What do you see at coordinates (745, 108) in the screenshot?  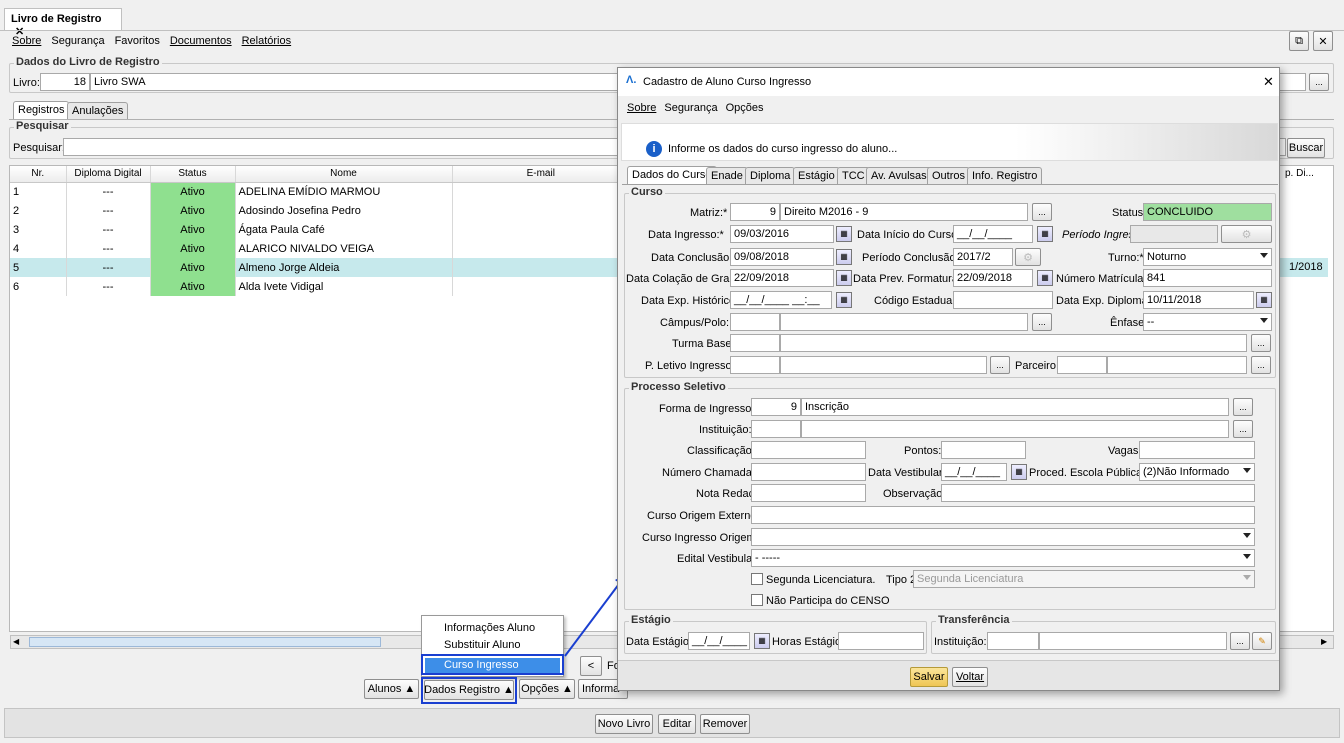 I see `dialog-menu-opcoes: Opções` at bounding box center [745, 108].